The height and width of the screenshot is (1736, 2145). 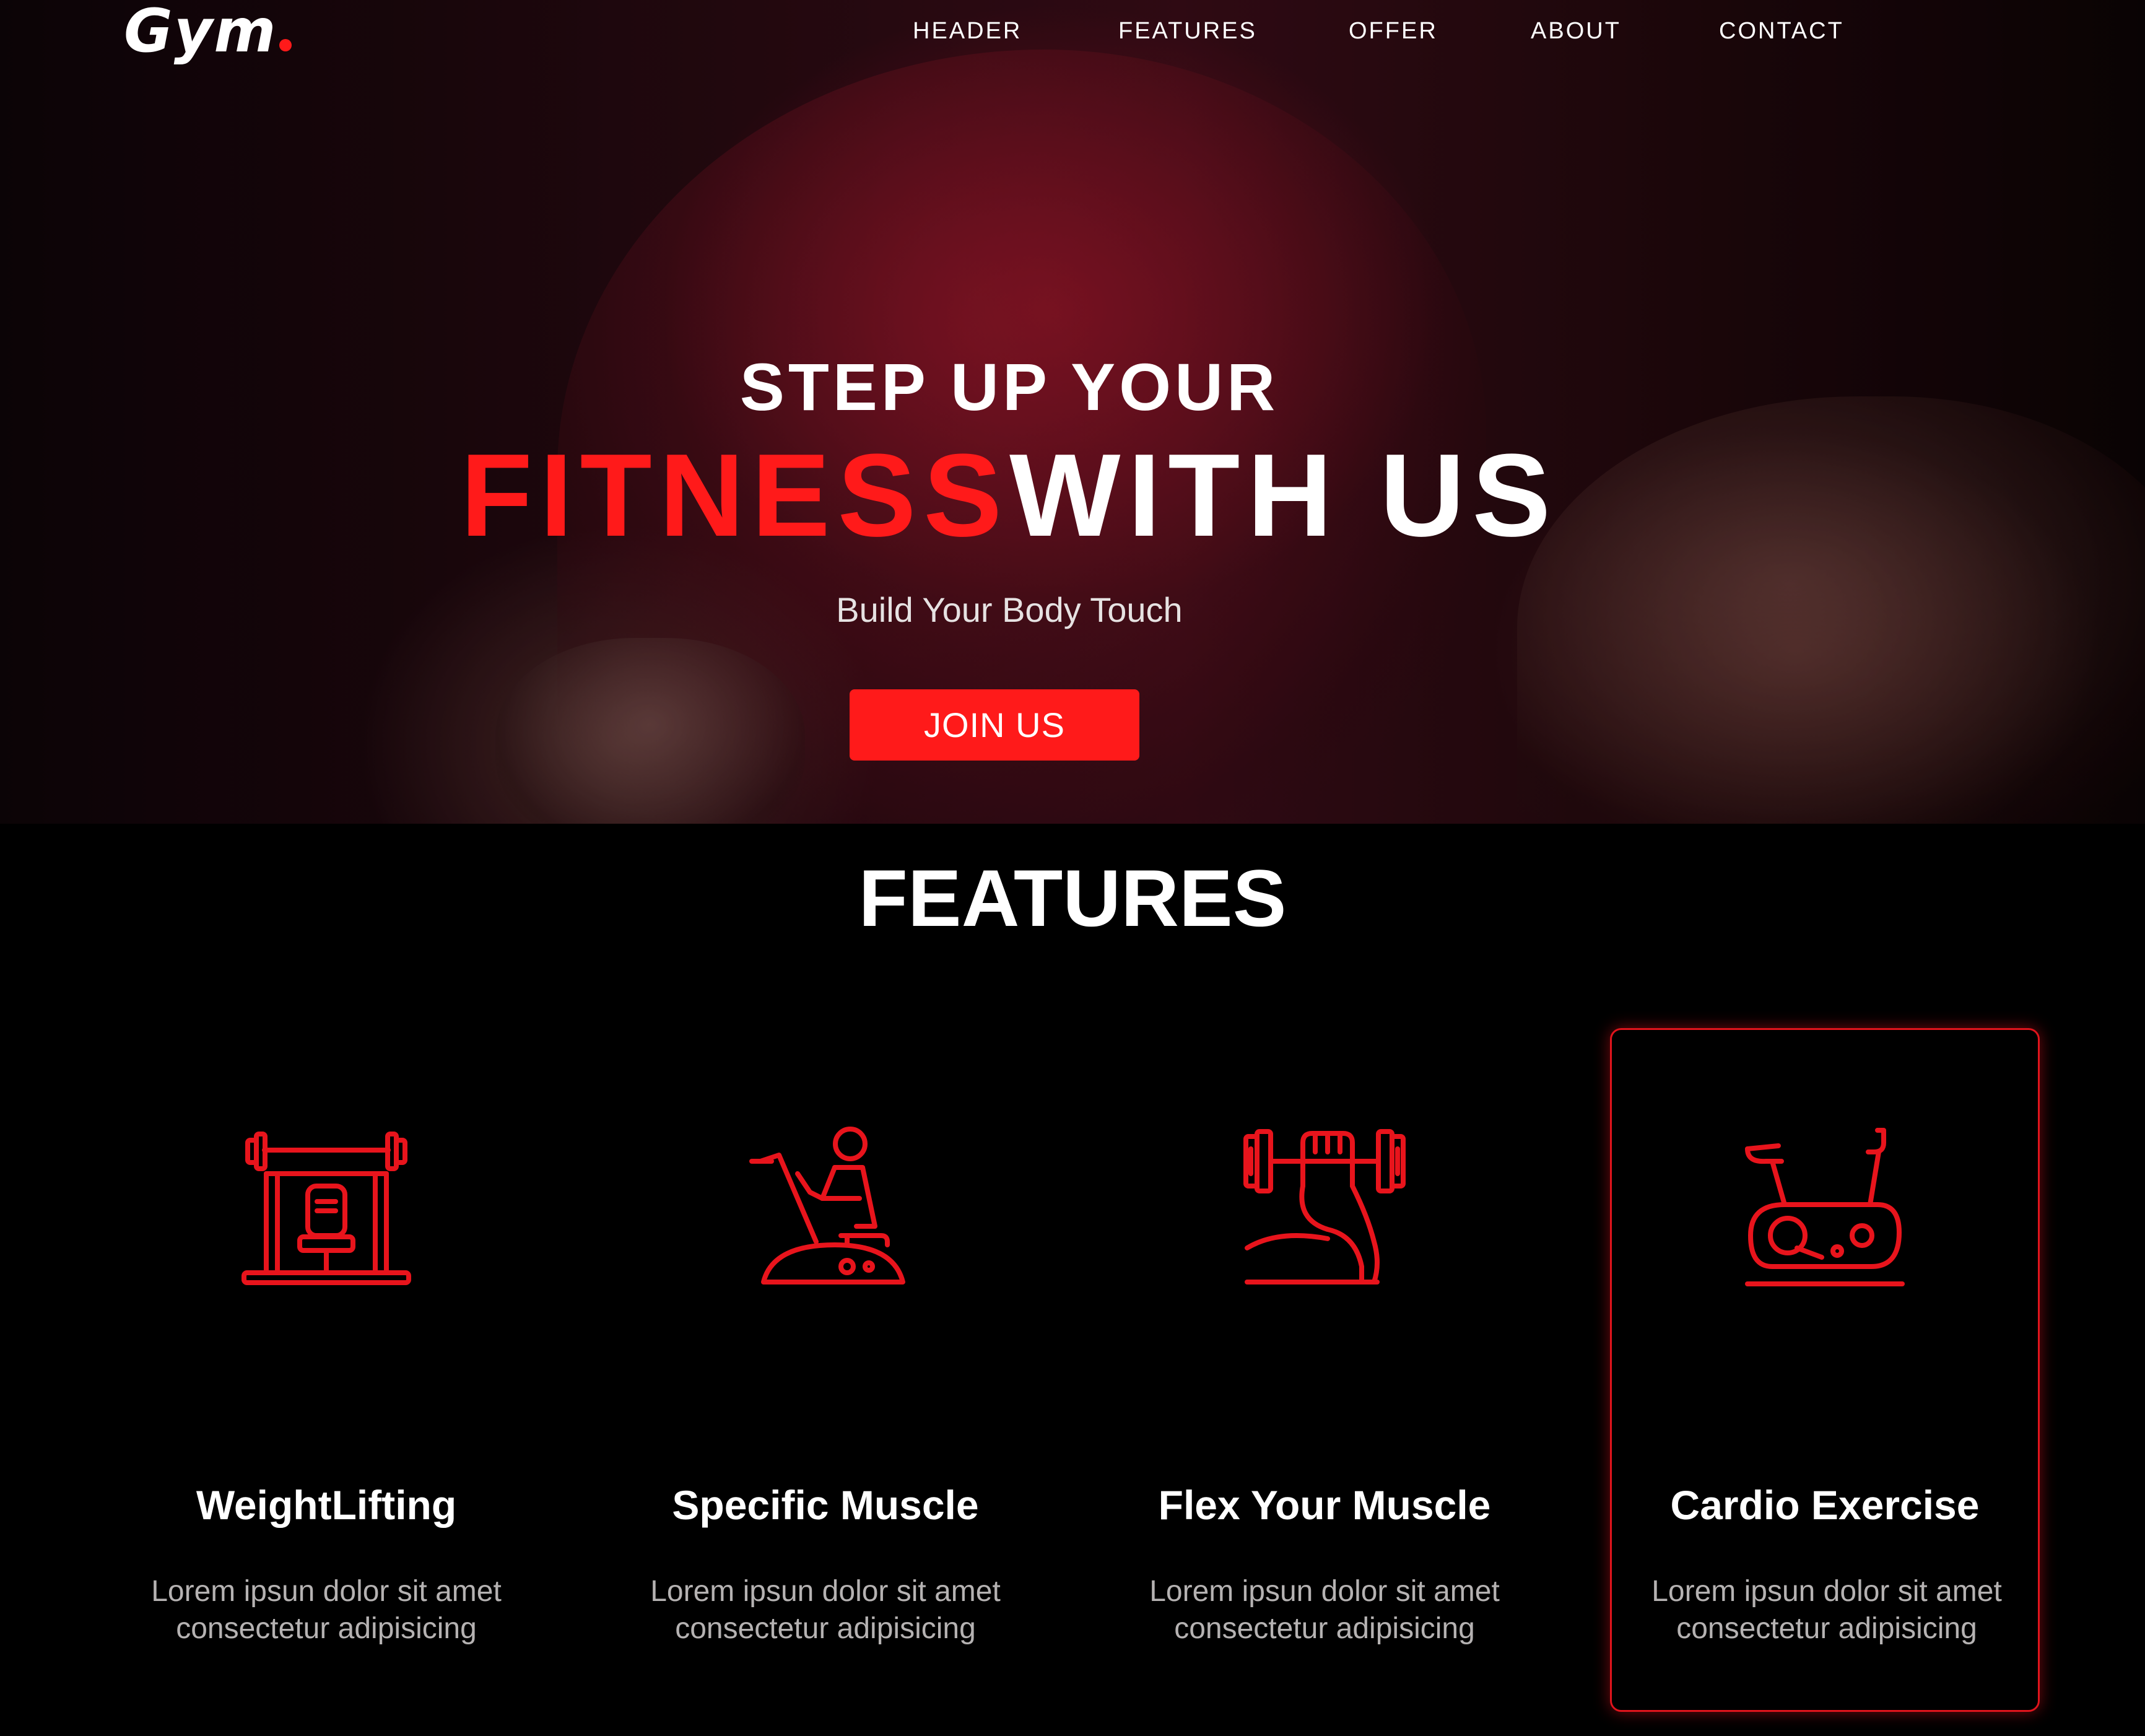 I want to click on hero-heading-line1: STEP UP YOUR, so click(x=1009, y=386).